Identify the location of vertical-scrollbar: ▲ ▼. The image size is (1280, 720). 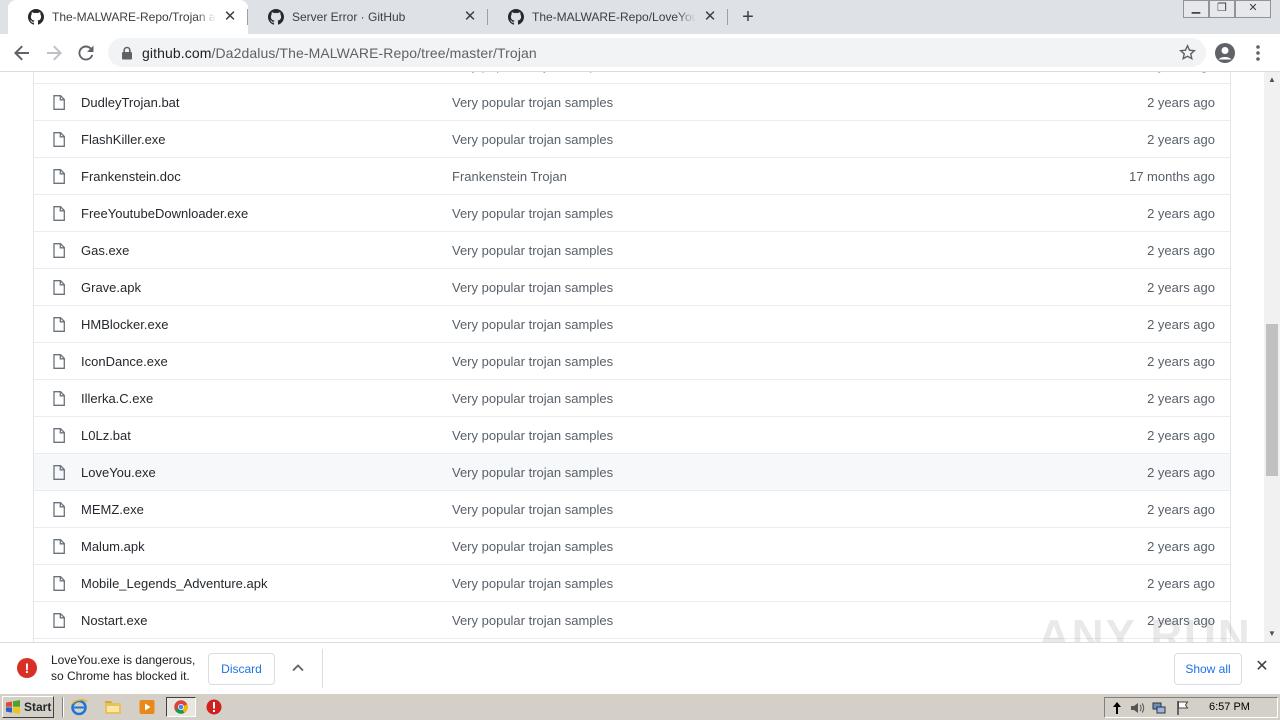
(1272, 357).